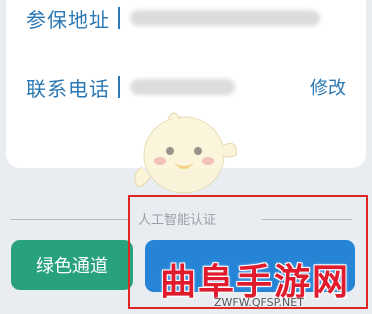  What do you see at coordinates (119, 87) in the screenshot?
I see `phone-separator` at bounding box center [119, 87].